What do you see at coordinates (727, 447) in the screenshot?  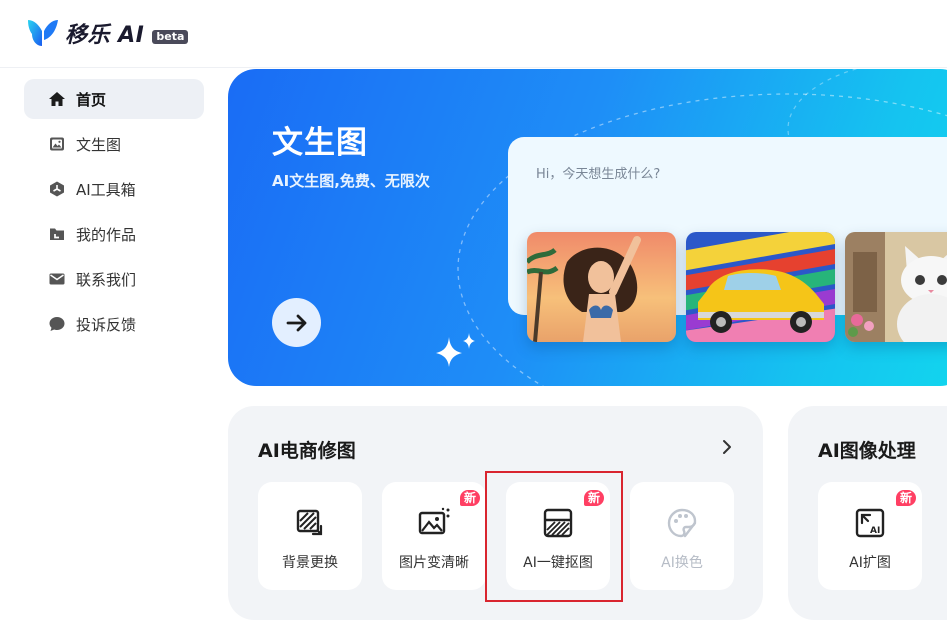 I see `chevron-right-icon` at bounding box center [727, 447].